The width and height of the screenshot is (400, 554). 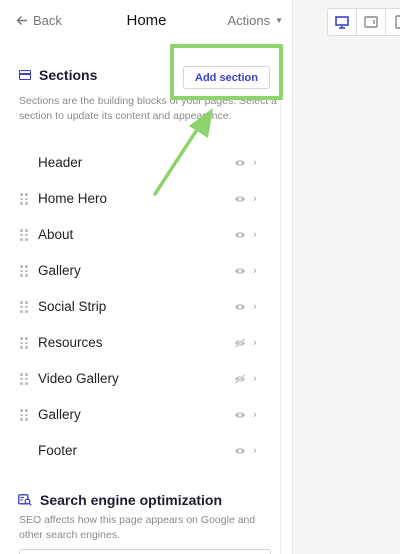 What do you see at coordinates (25, 75) in the screenshot?
I see `sections-icon` at bounding box center [25, 75].